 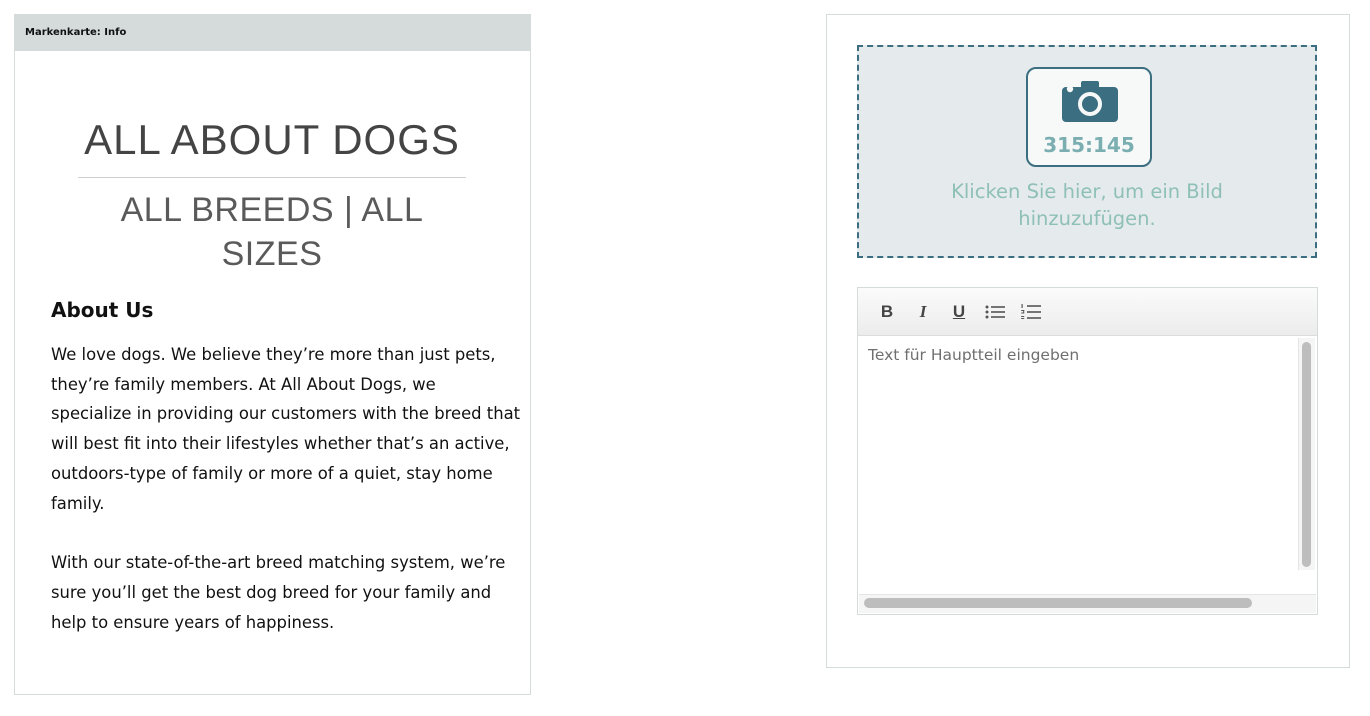 What do you see at coordinates (1090, 101) in the screenshot?
I see `camera-icon` at bounding box center [1090, 101].